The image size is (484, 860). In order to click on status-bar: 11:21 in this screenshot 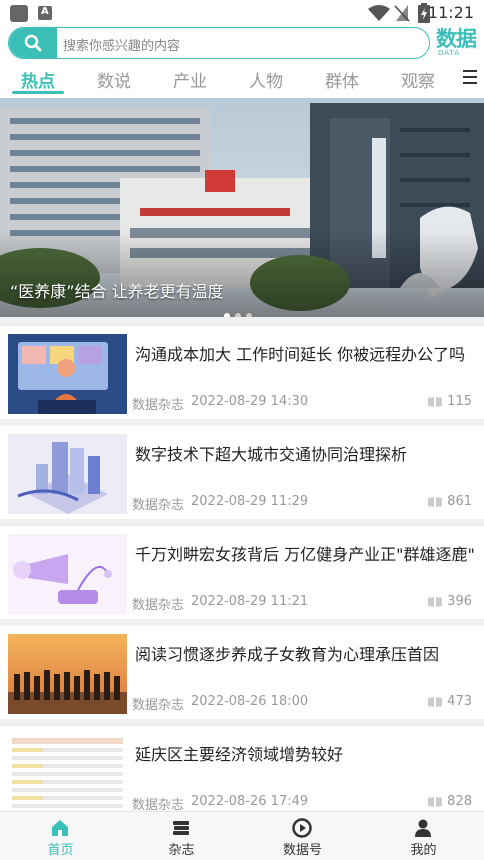, I will do `click(242, 13)`.